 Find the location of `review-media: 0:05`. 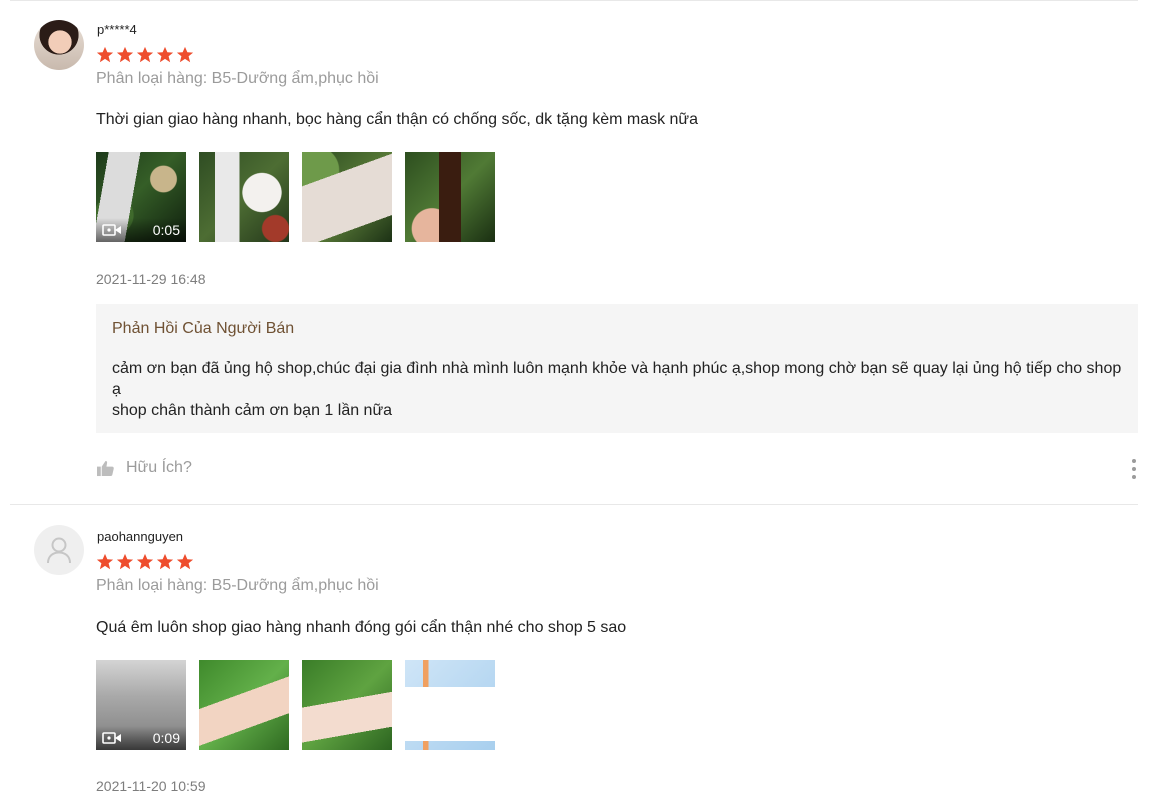

review-media: 0:05 is located at coordinates (295, 197).